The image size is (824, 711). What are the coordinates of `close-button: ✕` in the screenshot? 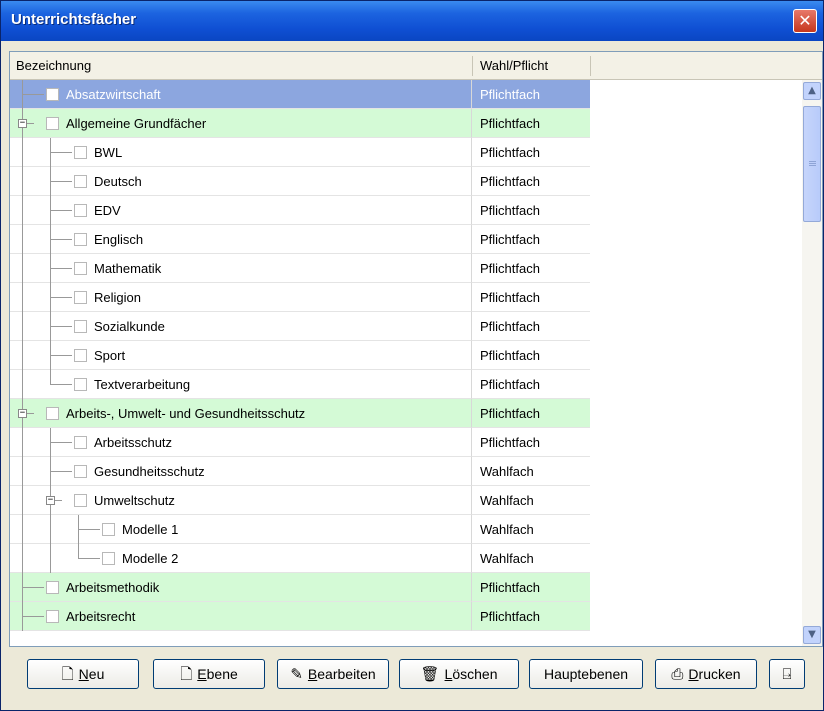 It's located at (805, 21).